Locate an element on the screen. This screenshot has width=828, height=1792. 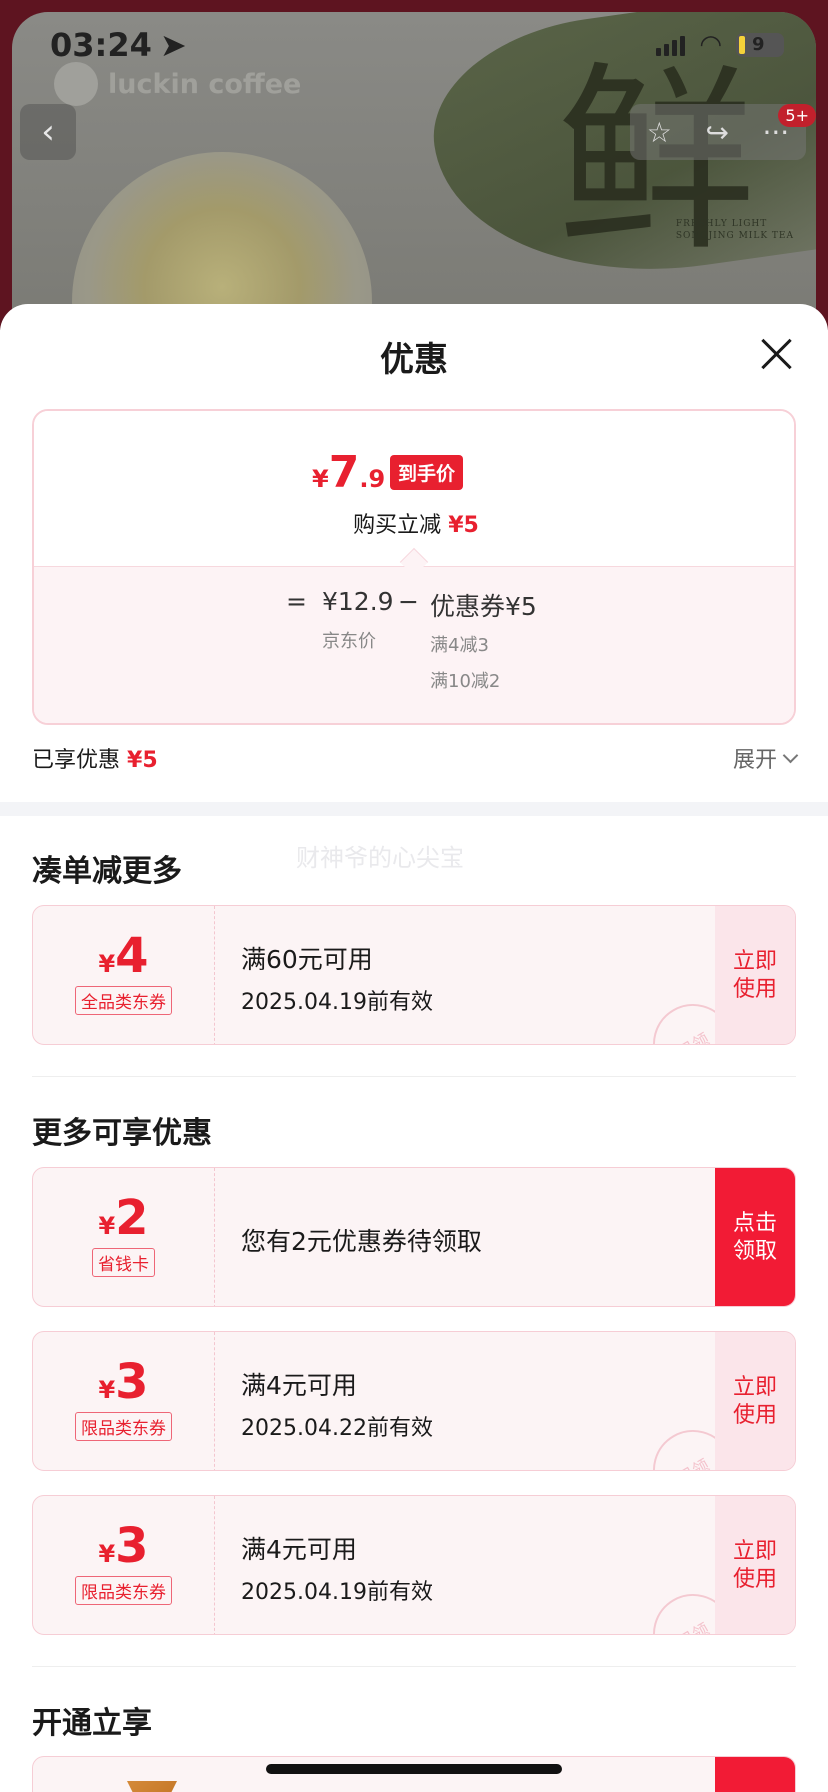
instant-discount-amount: ¥5 is located at coordinates (463, 525).